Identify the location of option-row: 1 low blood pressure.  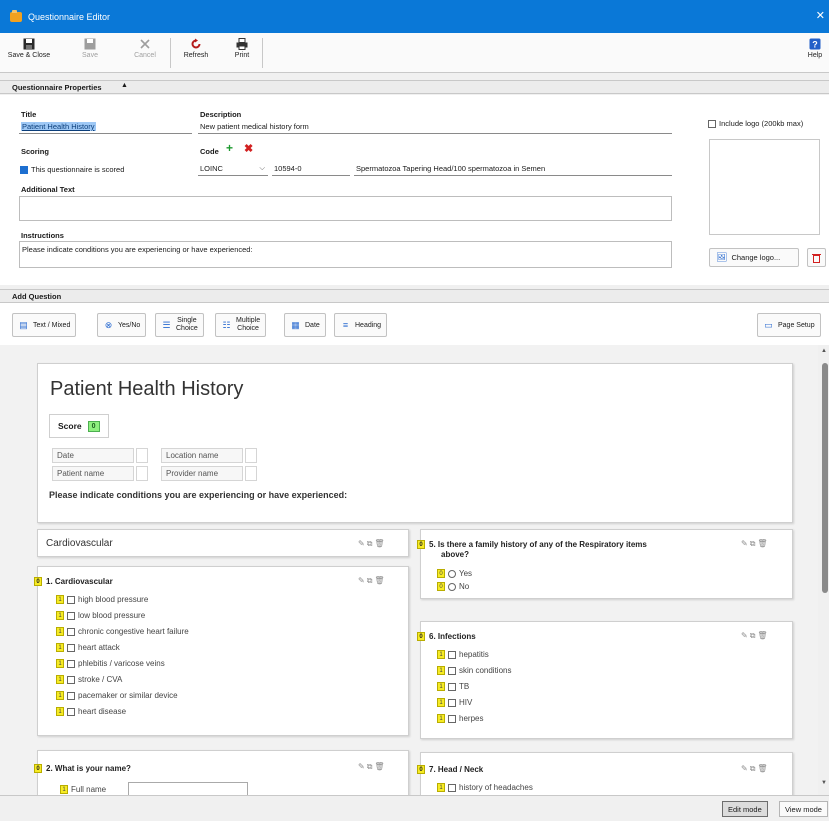
(100, 615).